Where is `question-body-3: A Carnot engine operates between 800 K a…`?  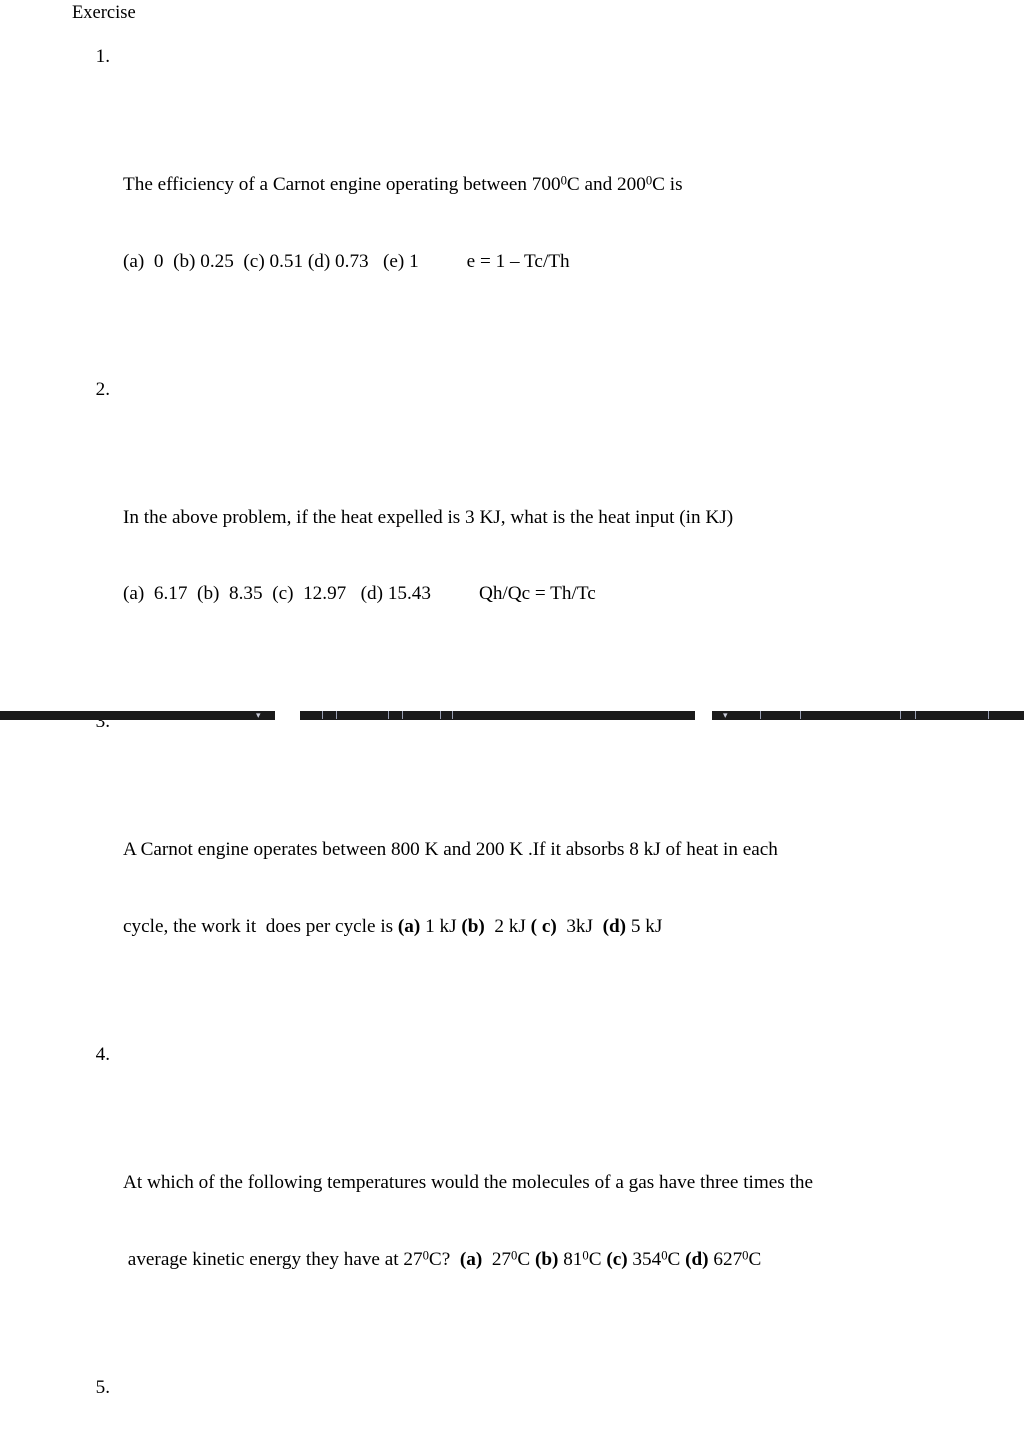 question-body-3: A Carnot engine operates between 800 K a… is located at coordinates (547, 888).